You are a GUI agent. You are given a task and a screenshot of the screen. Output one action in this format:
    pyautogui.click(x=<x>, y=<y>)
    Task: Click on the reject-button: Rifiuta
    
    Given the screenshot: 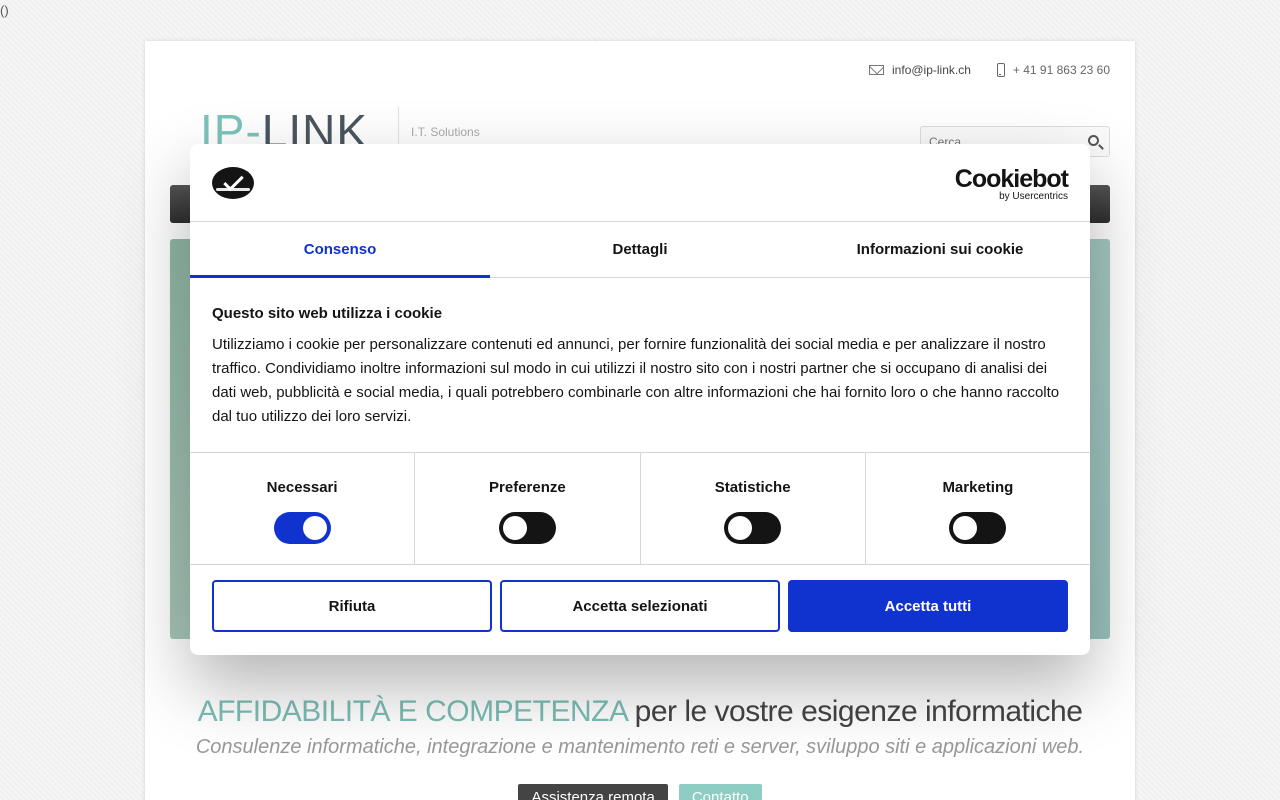 What is the action you would take?
    pyautogui.click(x=352, y=606)
    